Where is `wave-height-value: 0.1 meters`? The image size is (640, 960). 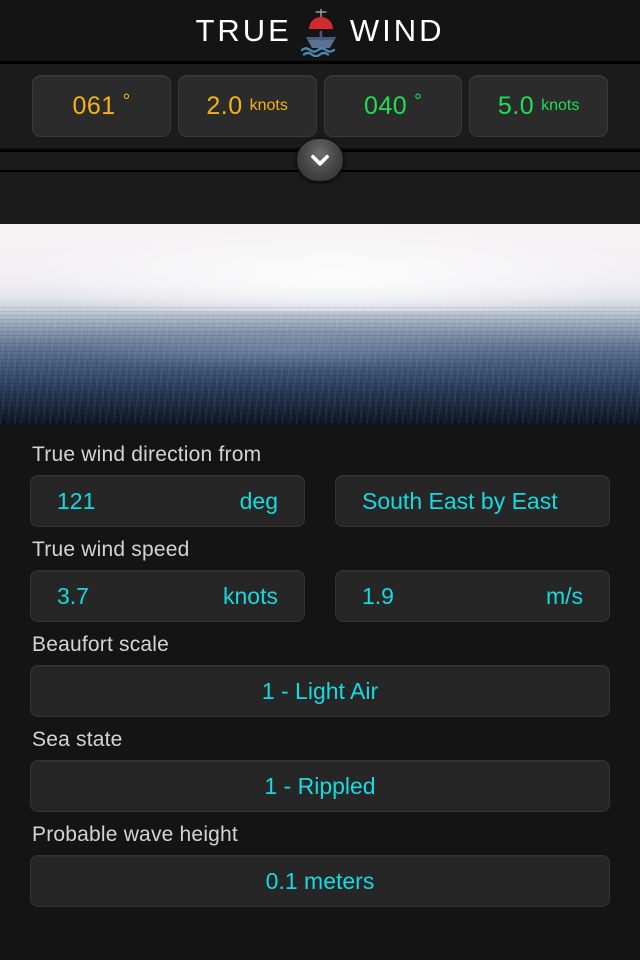 wave-height-value: 0.1 meters is located at coordinates (320, 880).